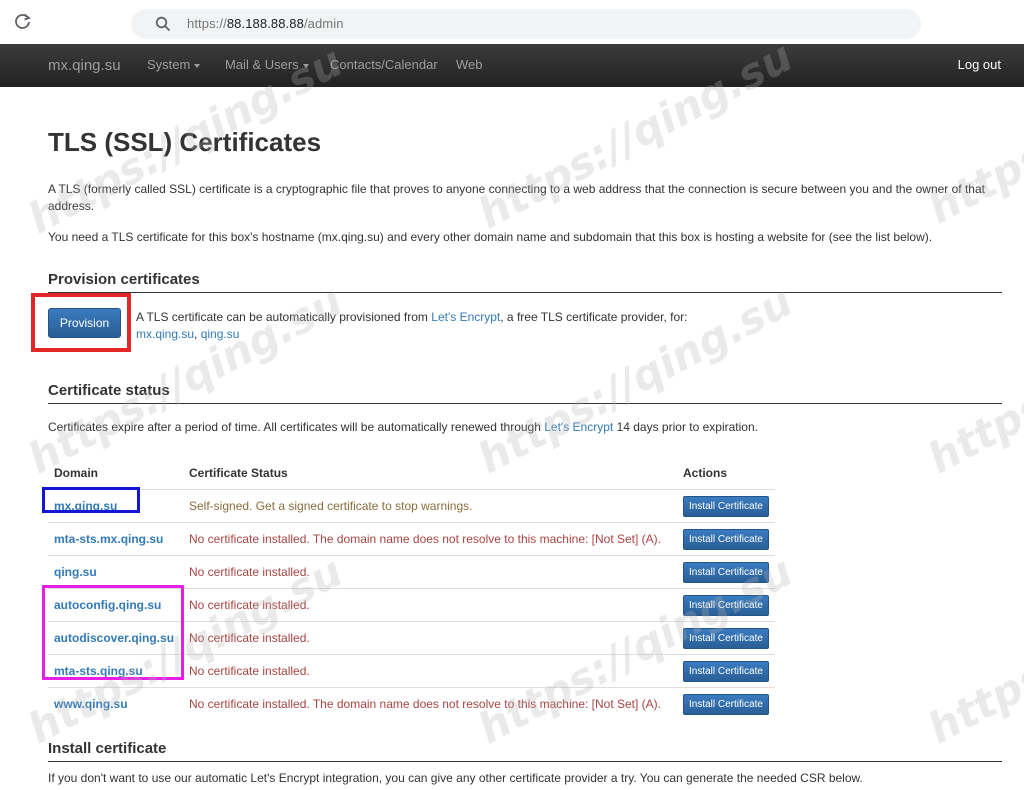  I want to click on column-header-actions: Actions, so click(705, 473).